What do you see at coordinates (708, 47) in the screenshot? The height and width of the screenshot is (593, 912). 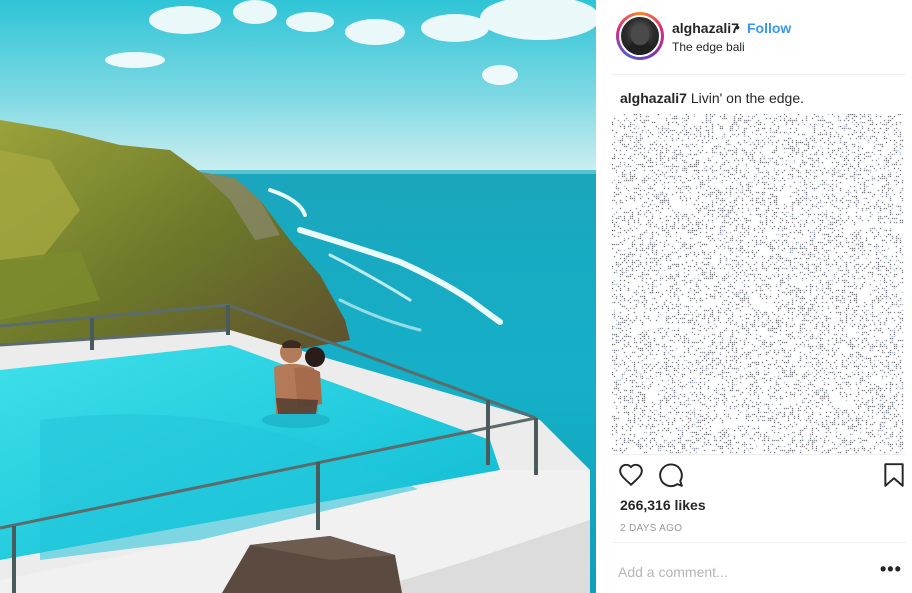 I see `location-link: The edge bali` at bounding box center [708, 47].